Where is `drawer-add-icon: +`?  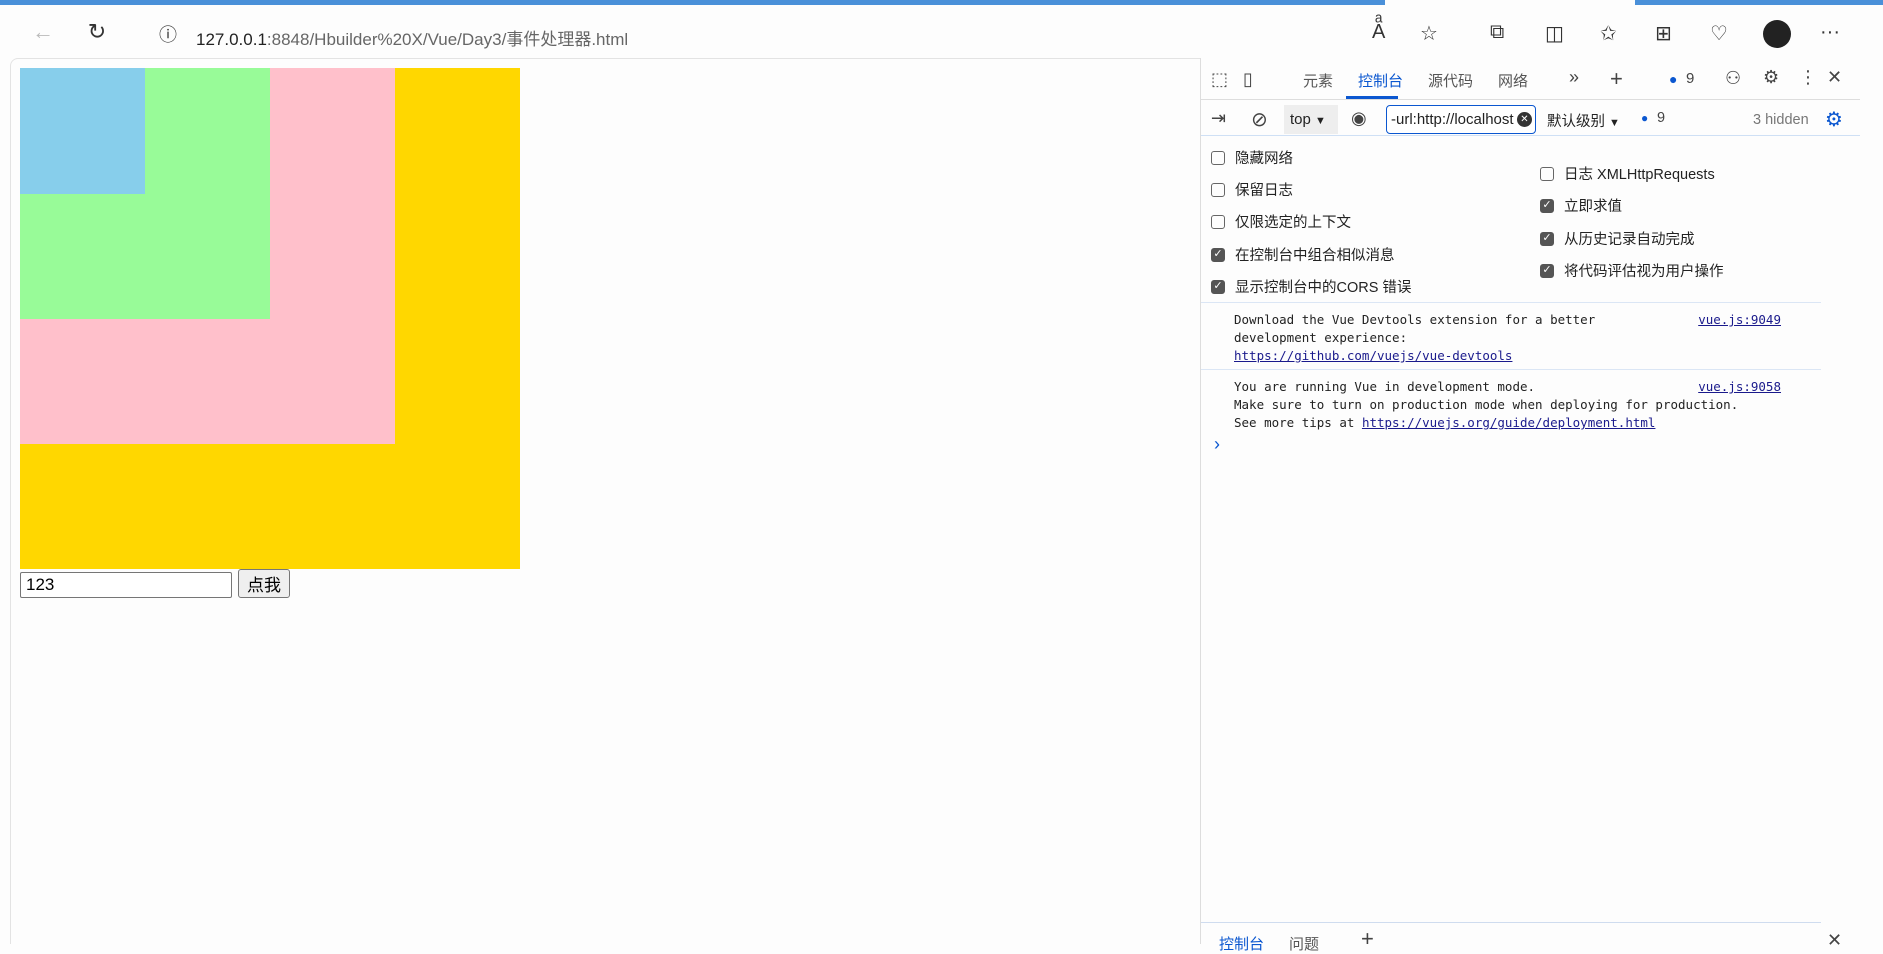
drawer-add-icon: + is located at coordinates (1367, 939).